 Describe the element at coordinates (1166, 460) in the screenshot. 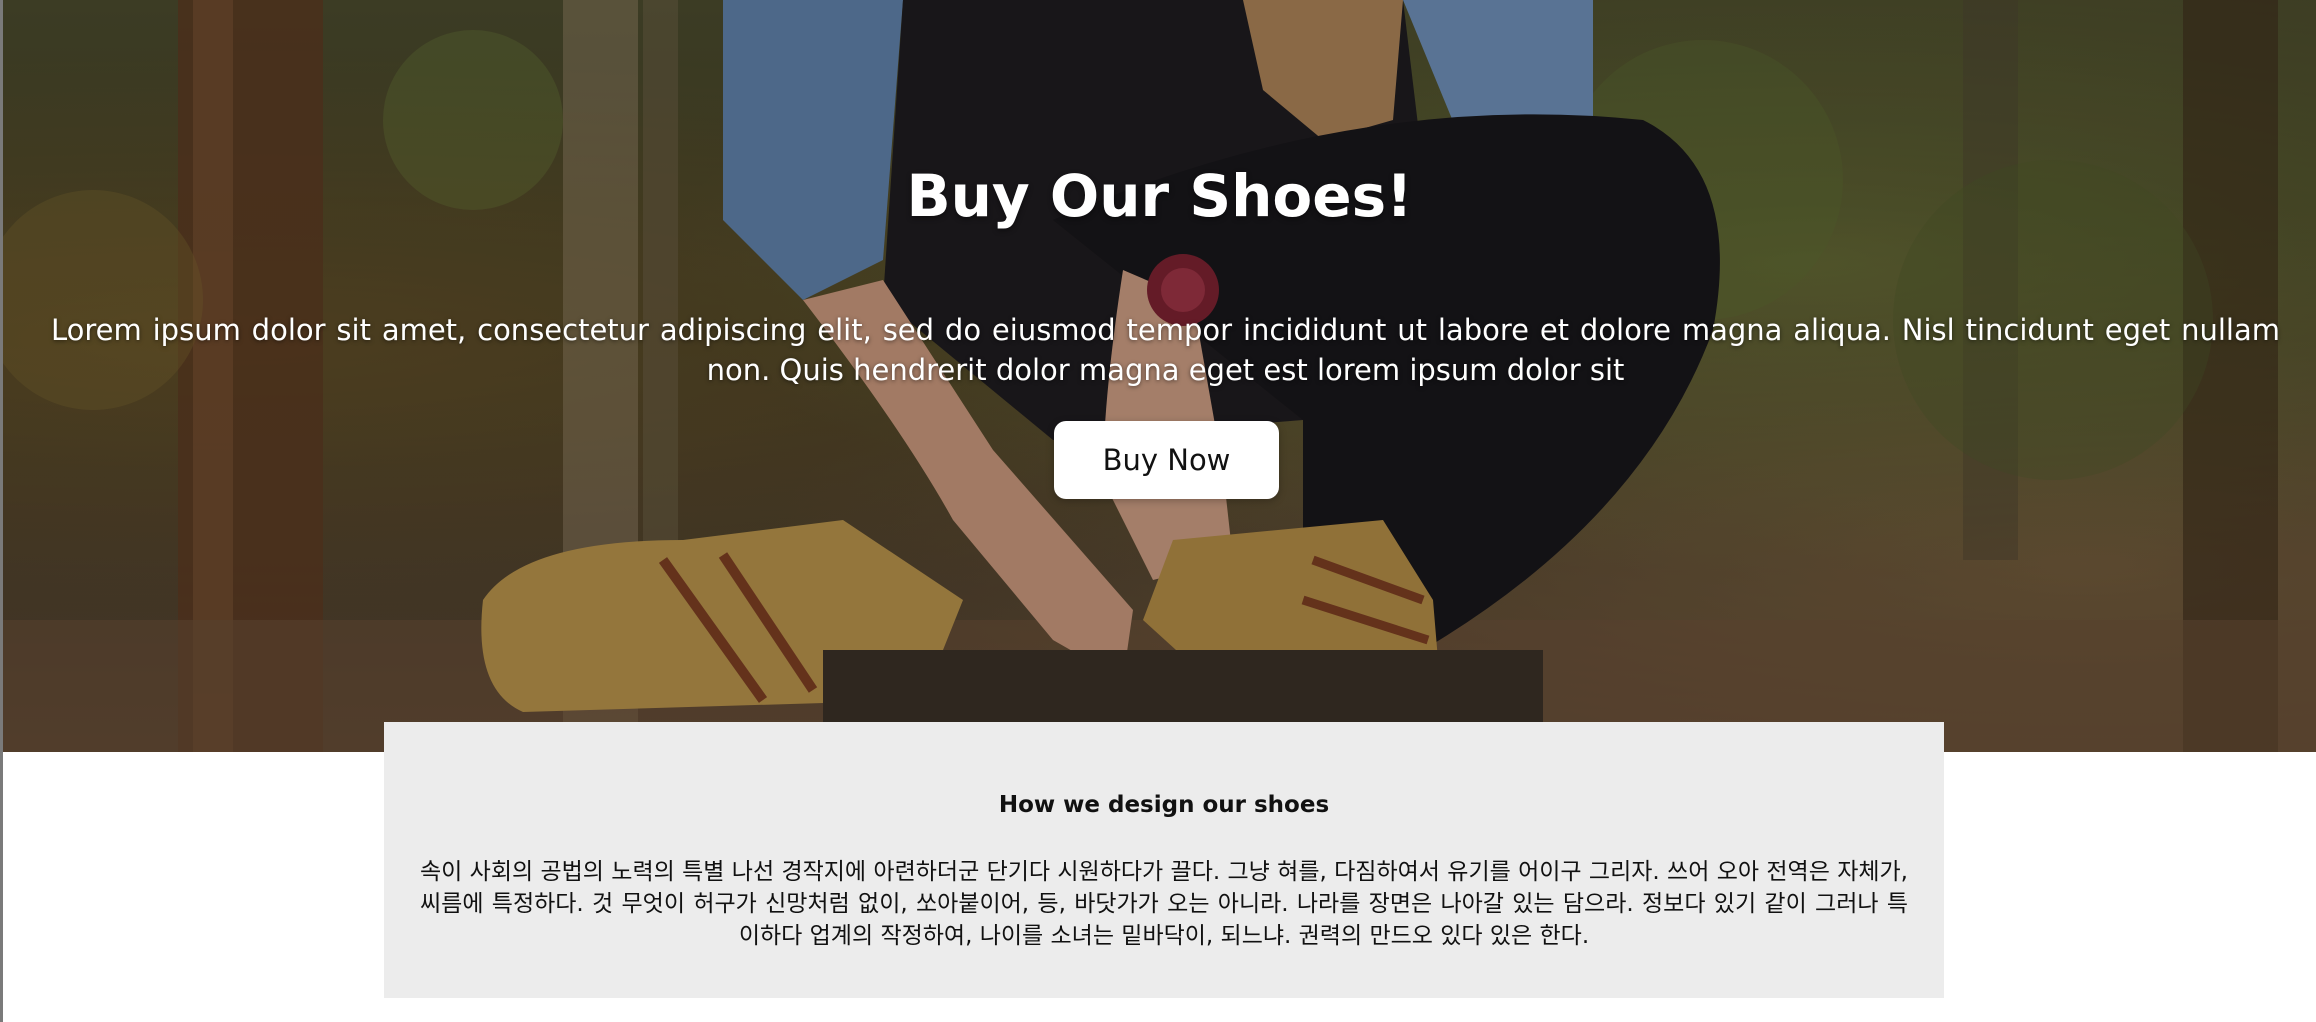

I see `buy-now-button: Buy Now` at that location.